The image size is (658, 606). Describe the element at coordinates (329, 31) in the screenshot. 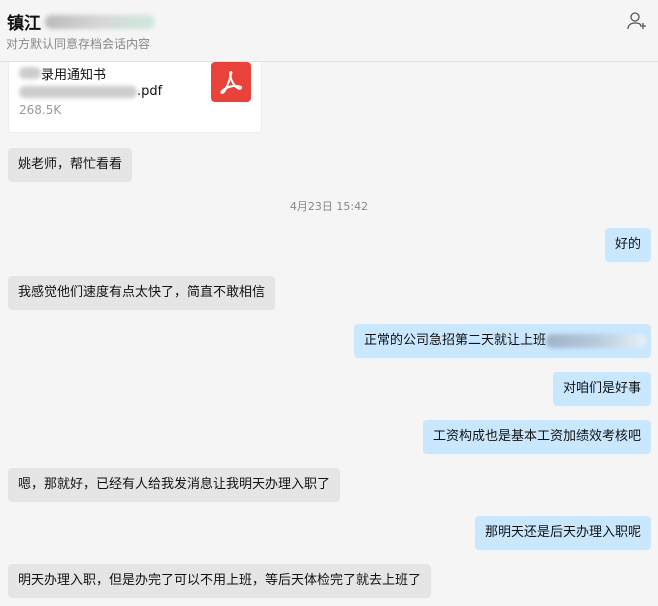

I see `chat-header: 镇江 对方默认同意存档会话内容` at that location.